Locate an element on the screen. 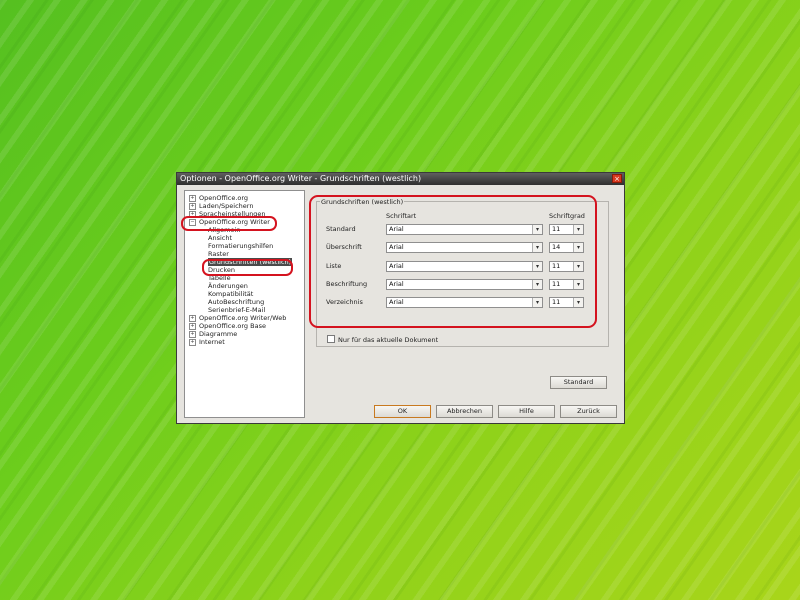 This screenshot has width=800, height=600. tree-item-label: Ansicht is located at coordinates (220, 238).